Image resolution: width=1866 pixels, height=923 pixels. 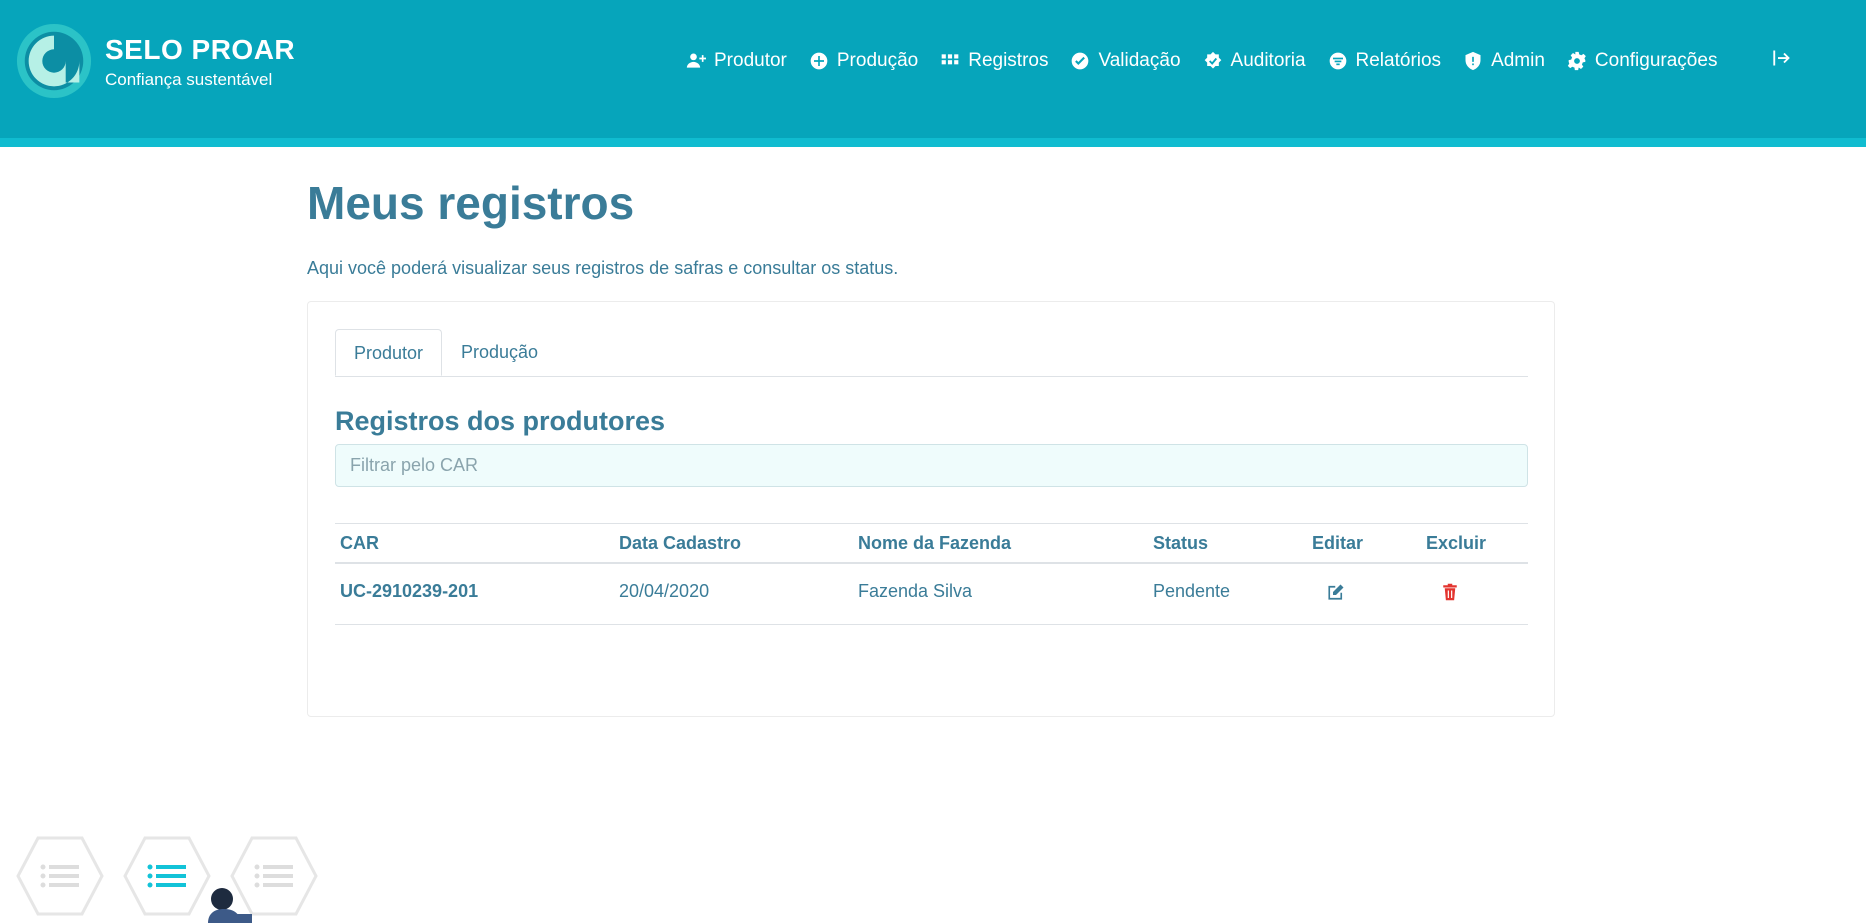 I want to click on cell-status: Pendente, so click(x=1227, y=594).